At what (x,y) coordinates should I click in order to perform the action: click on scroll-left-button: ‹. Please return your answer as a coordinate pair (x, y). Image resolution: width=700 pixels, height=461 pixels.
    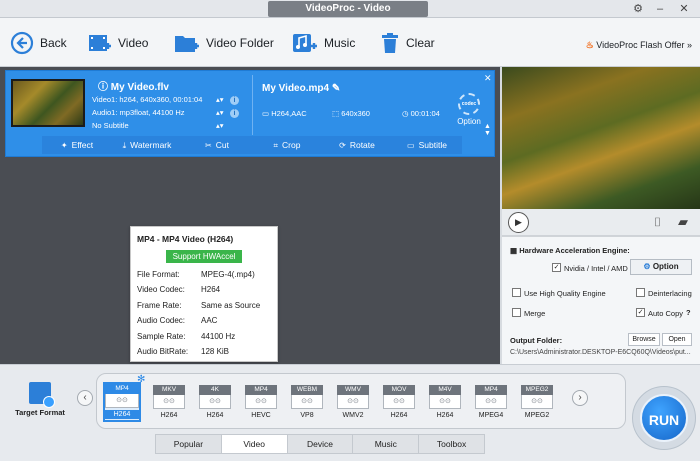
    Looking at the image, I should click on (85, 398).